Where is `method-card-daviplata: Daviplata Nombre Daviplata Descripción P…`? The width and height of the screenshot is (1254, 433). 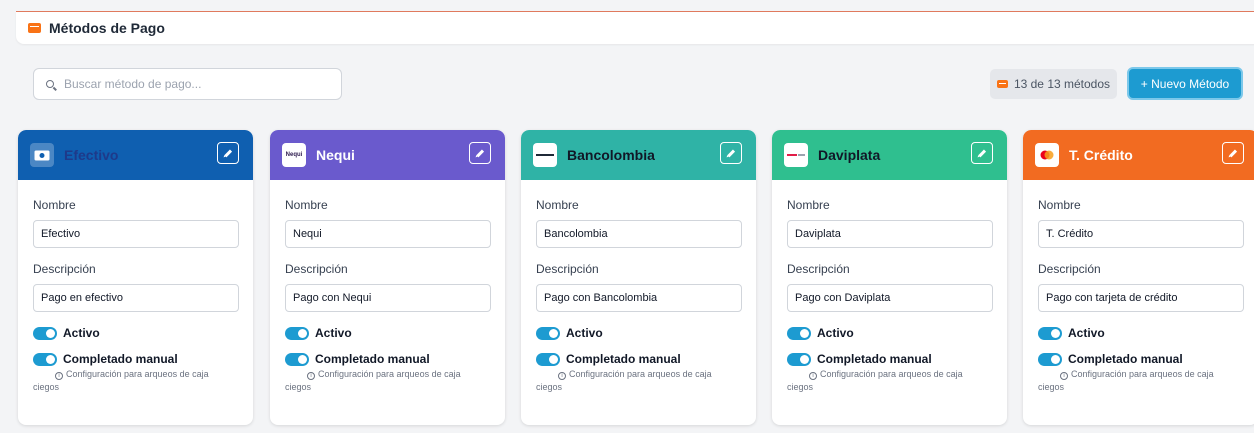
method-card-daviplata: Daviplata Nombre Daviplata Descripción P… is located at coordinates (889, 277).